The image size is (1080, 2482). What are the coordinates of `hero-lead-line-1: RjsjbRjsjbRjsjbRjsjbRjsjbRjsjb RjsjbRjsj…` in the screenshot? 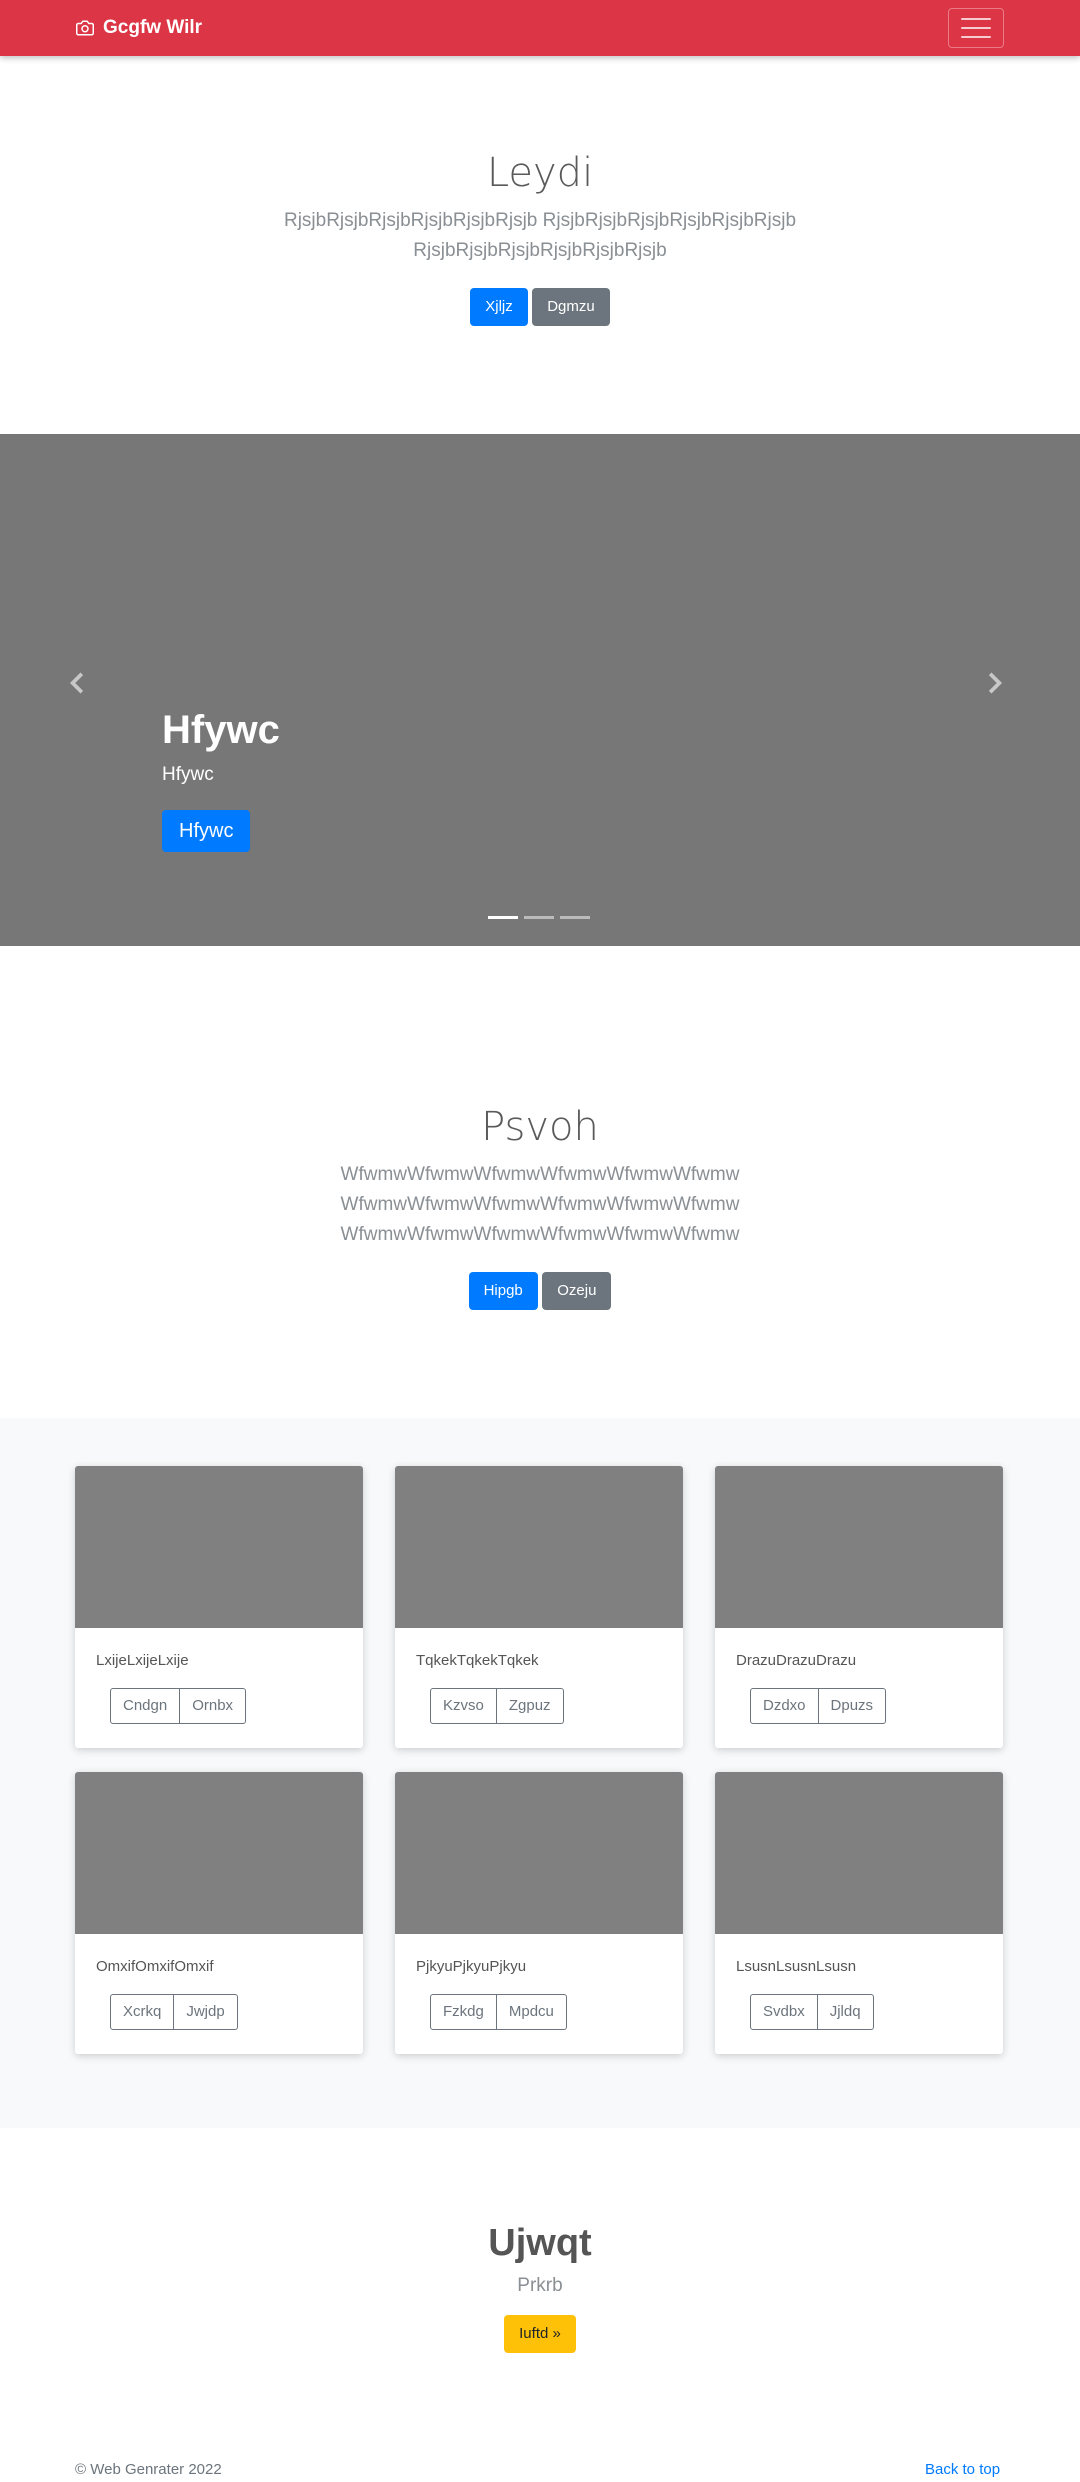 It's located at (540, 220).